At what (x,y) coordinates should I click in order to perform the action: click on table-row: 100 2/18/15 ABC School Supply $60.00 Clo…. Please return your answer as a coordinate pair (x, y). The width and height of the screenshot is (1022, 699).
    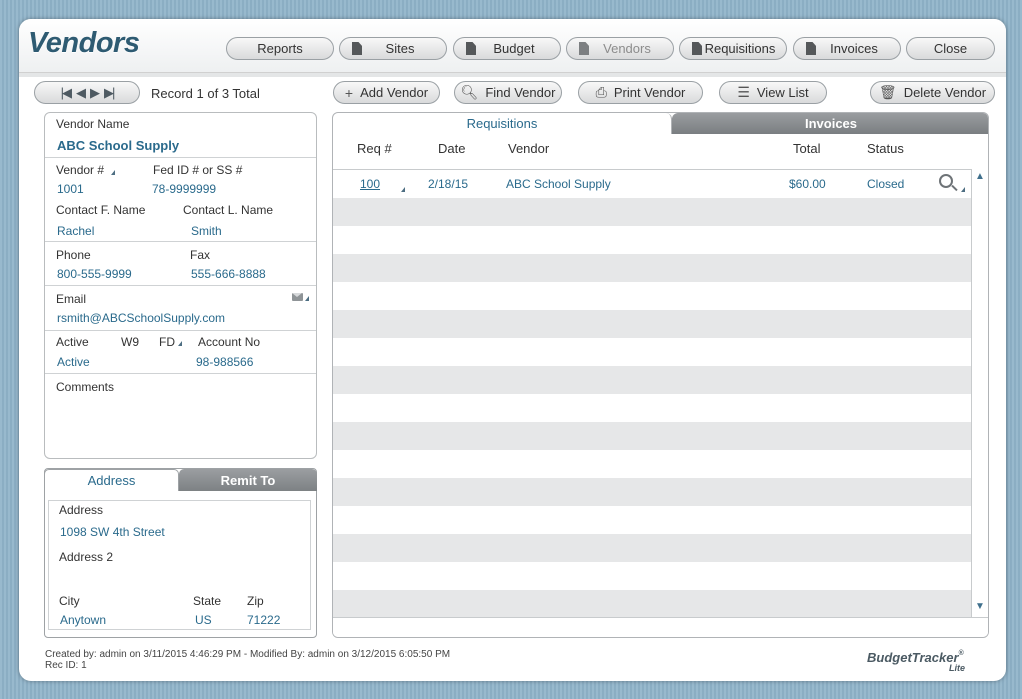
    Looking at the image, I should click on (652, 184).